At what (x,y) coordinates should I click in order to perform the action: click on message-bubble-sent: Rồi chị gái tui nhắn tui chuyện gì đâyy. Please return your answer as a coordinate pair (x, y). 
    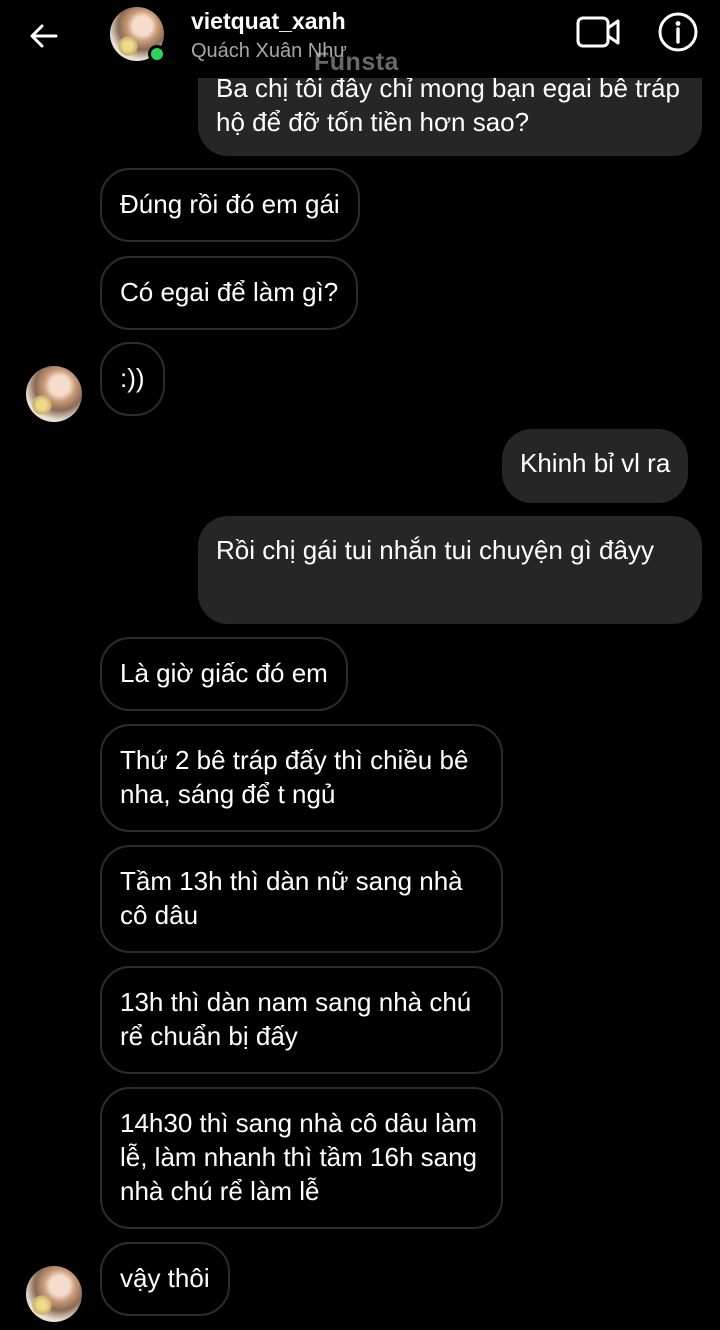
    Looking at the image, I should click on (450, 570).